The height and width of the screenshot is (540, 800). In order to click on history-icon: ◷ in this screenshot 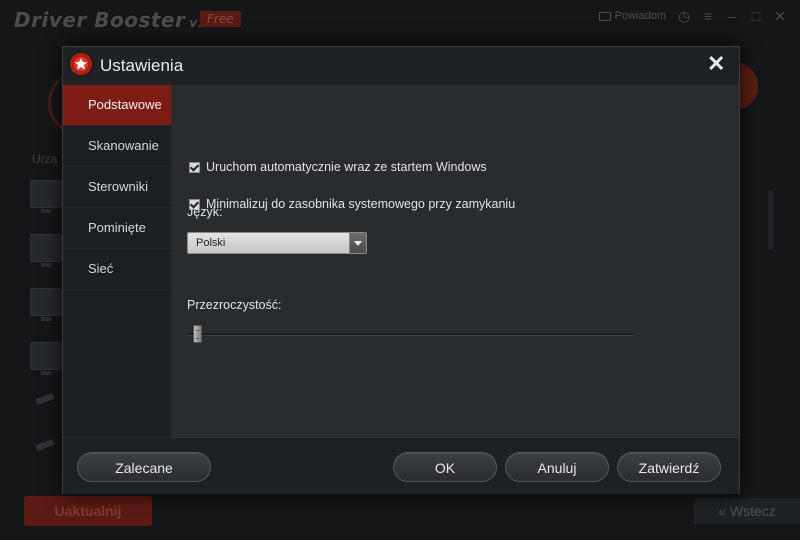, I will do `click(684, 16)`.